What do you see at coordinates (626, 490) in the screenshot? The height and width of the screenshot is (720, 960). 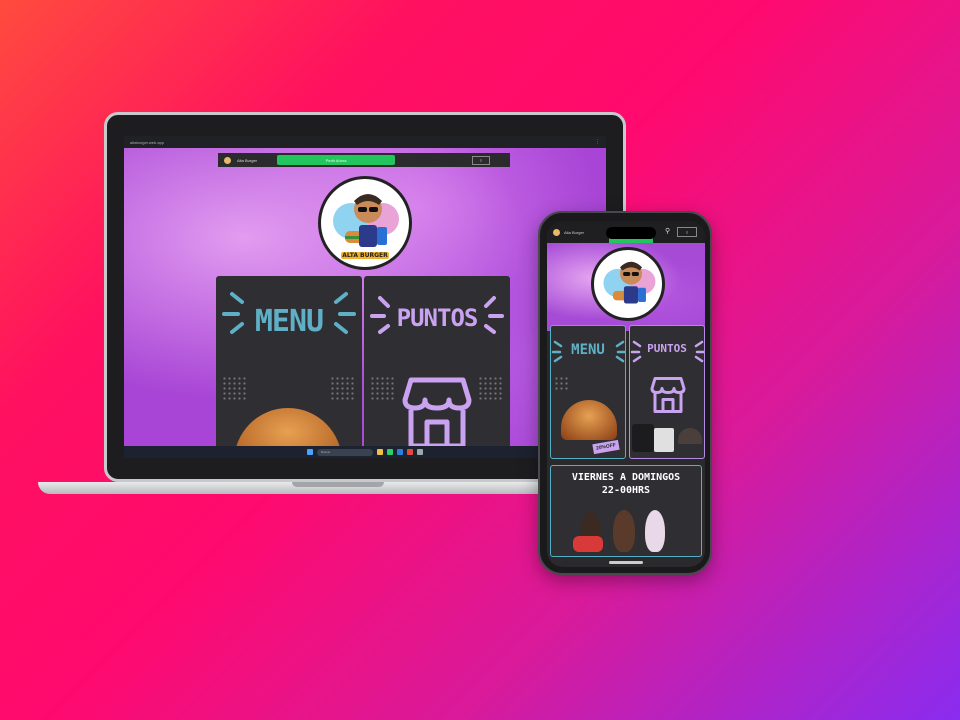 I see `banner-hours: 22-00HRS` at bounding box center [626, 490].